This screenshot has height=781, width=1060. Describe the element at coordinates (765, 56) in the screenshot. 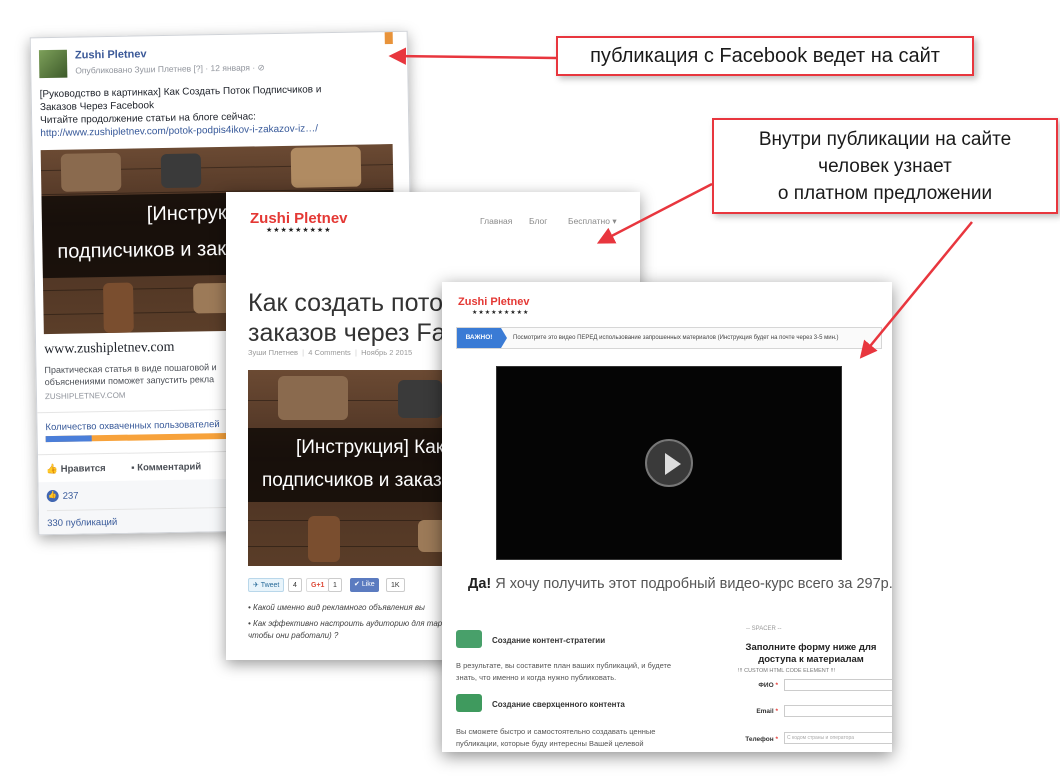

I see `callout-facebook: публикация с Facebook ведет на сайт` at that location.